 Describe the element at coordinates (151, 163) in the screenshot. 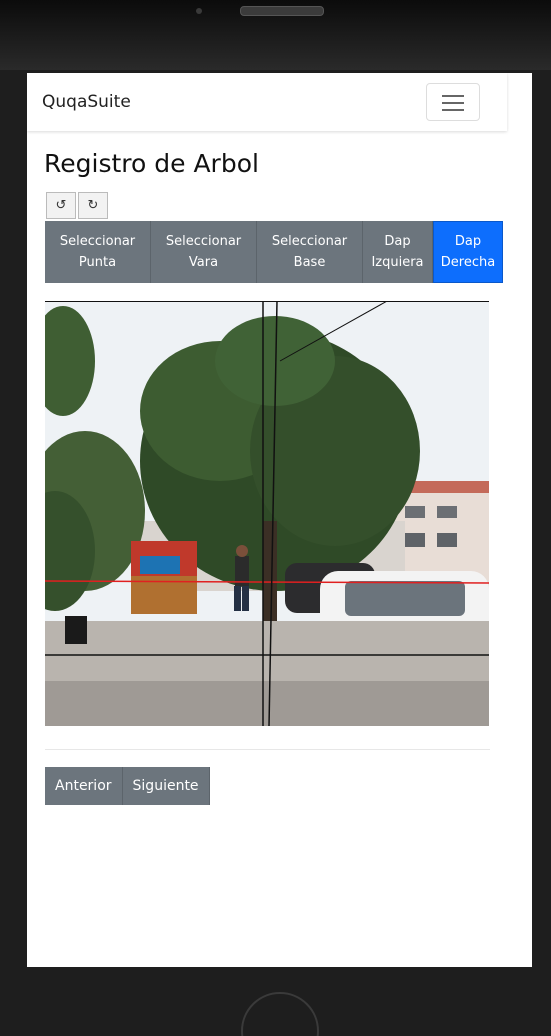

I see `page-title: Registro de Arbol` at that location.